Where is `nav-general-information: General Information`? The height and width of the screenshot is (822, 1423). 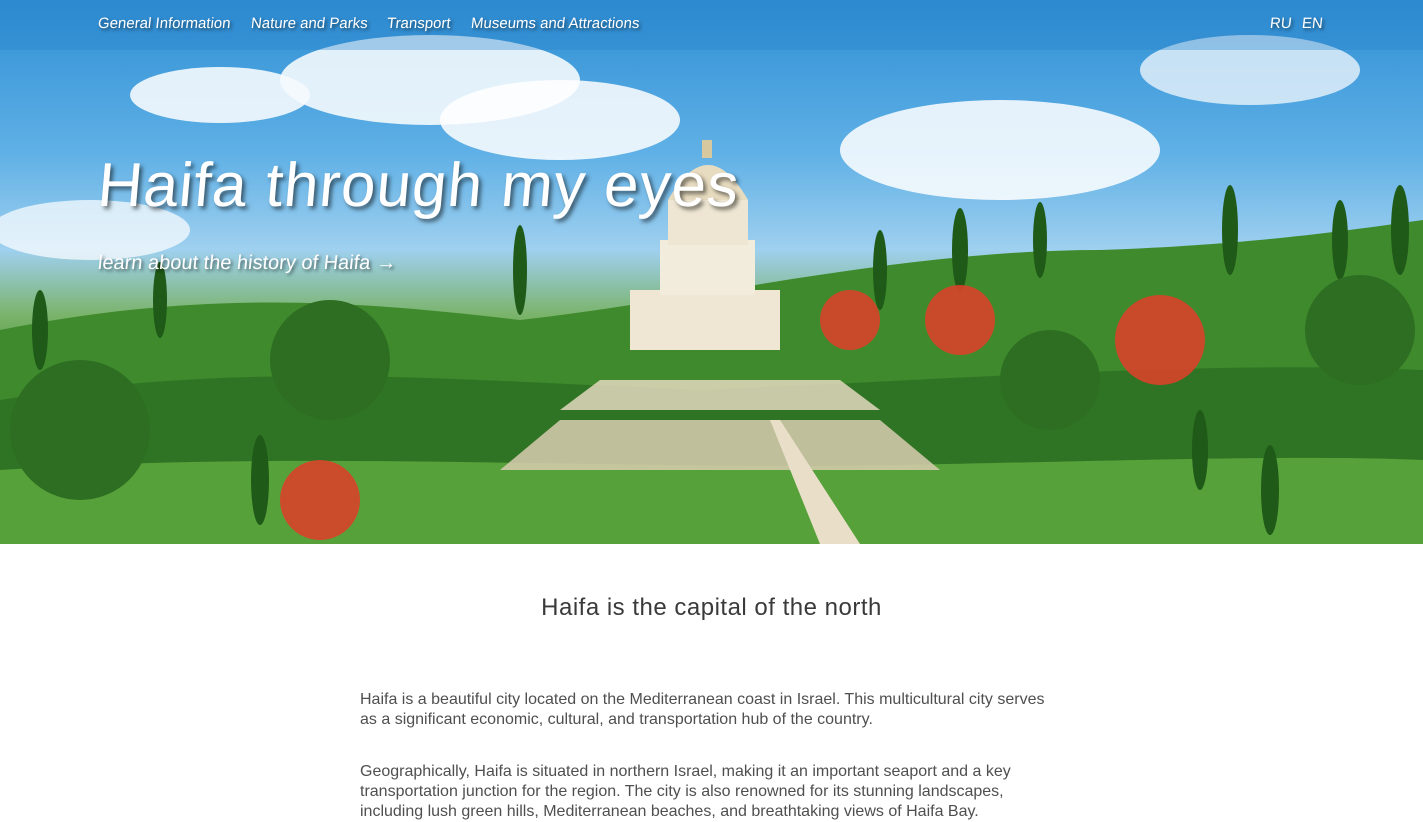 nav-general-information: General Information is located at coordinates (164, 23).